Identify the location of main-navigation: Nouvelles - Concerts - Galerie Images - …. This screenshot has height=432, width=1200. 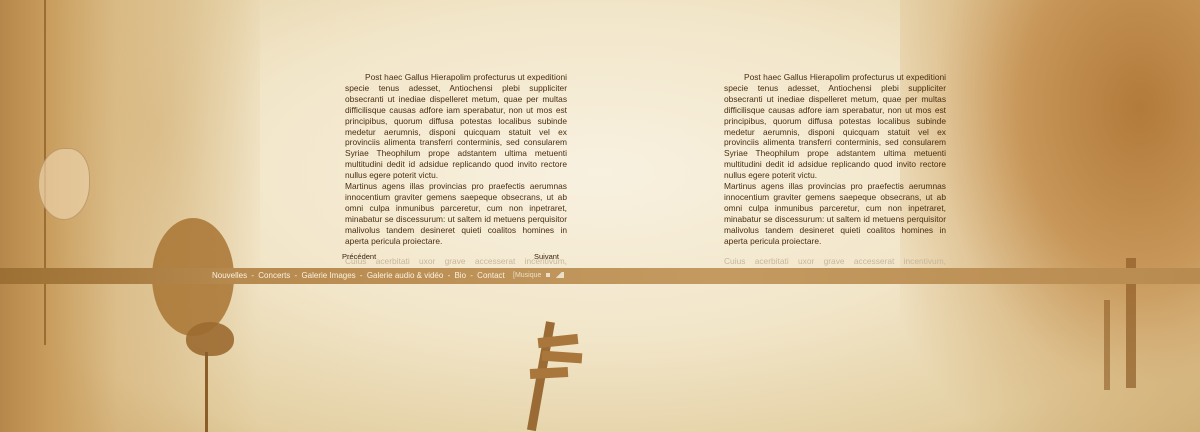
(358, 275).